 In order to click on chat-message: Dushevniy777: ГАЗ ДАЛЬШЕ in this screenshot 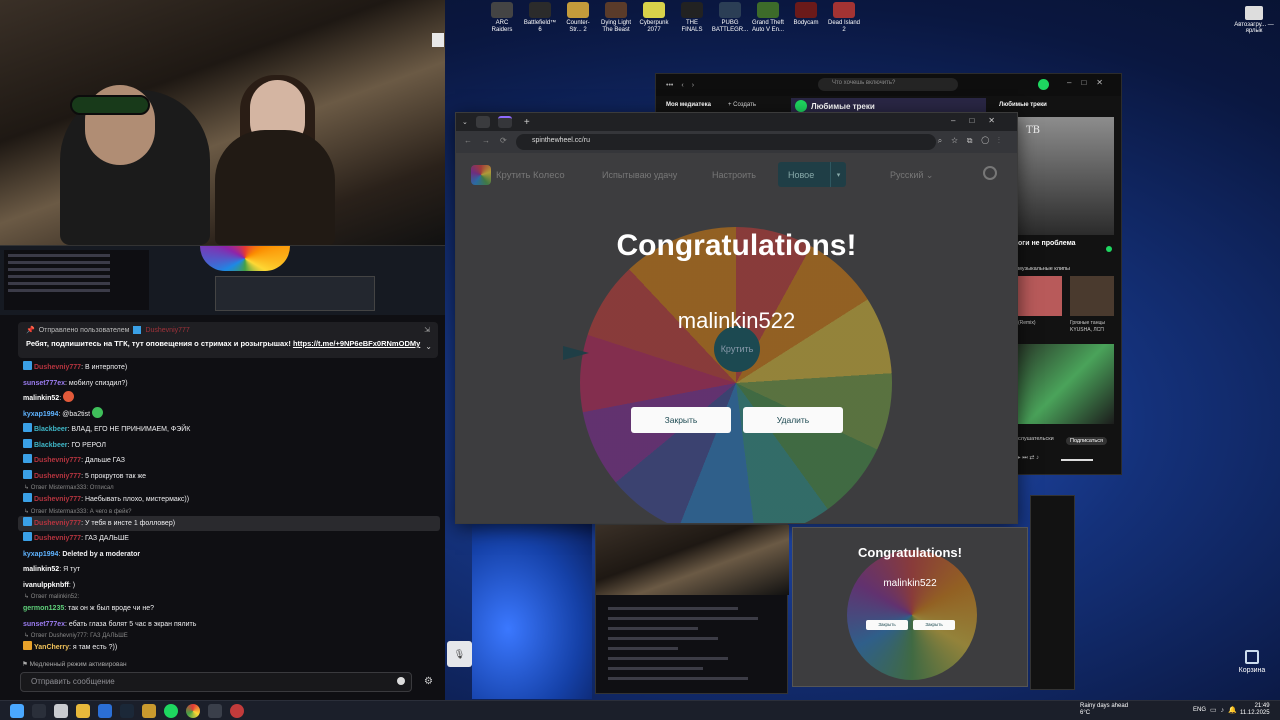, I will do `click(229, 539)`.